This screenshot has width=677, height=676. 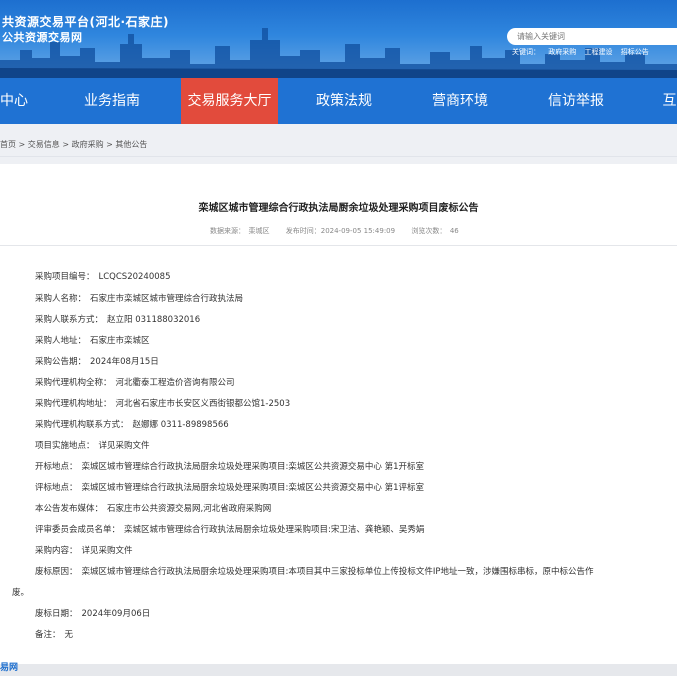 What do you see at coordinates (598, 52) in the screenshot?
I see `hot-link-construction: 工程建设` at bounding box center [598, 52].